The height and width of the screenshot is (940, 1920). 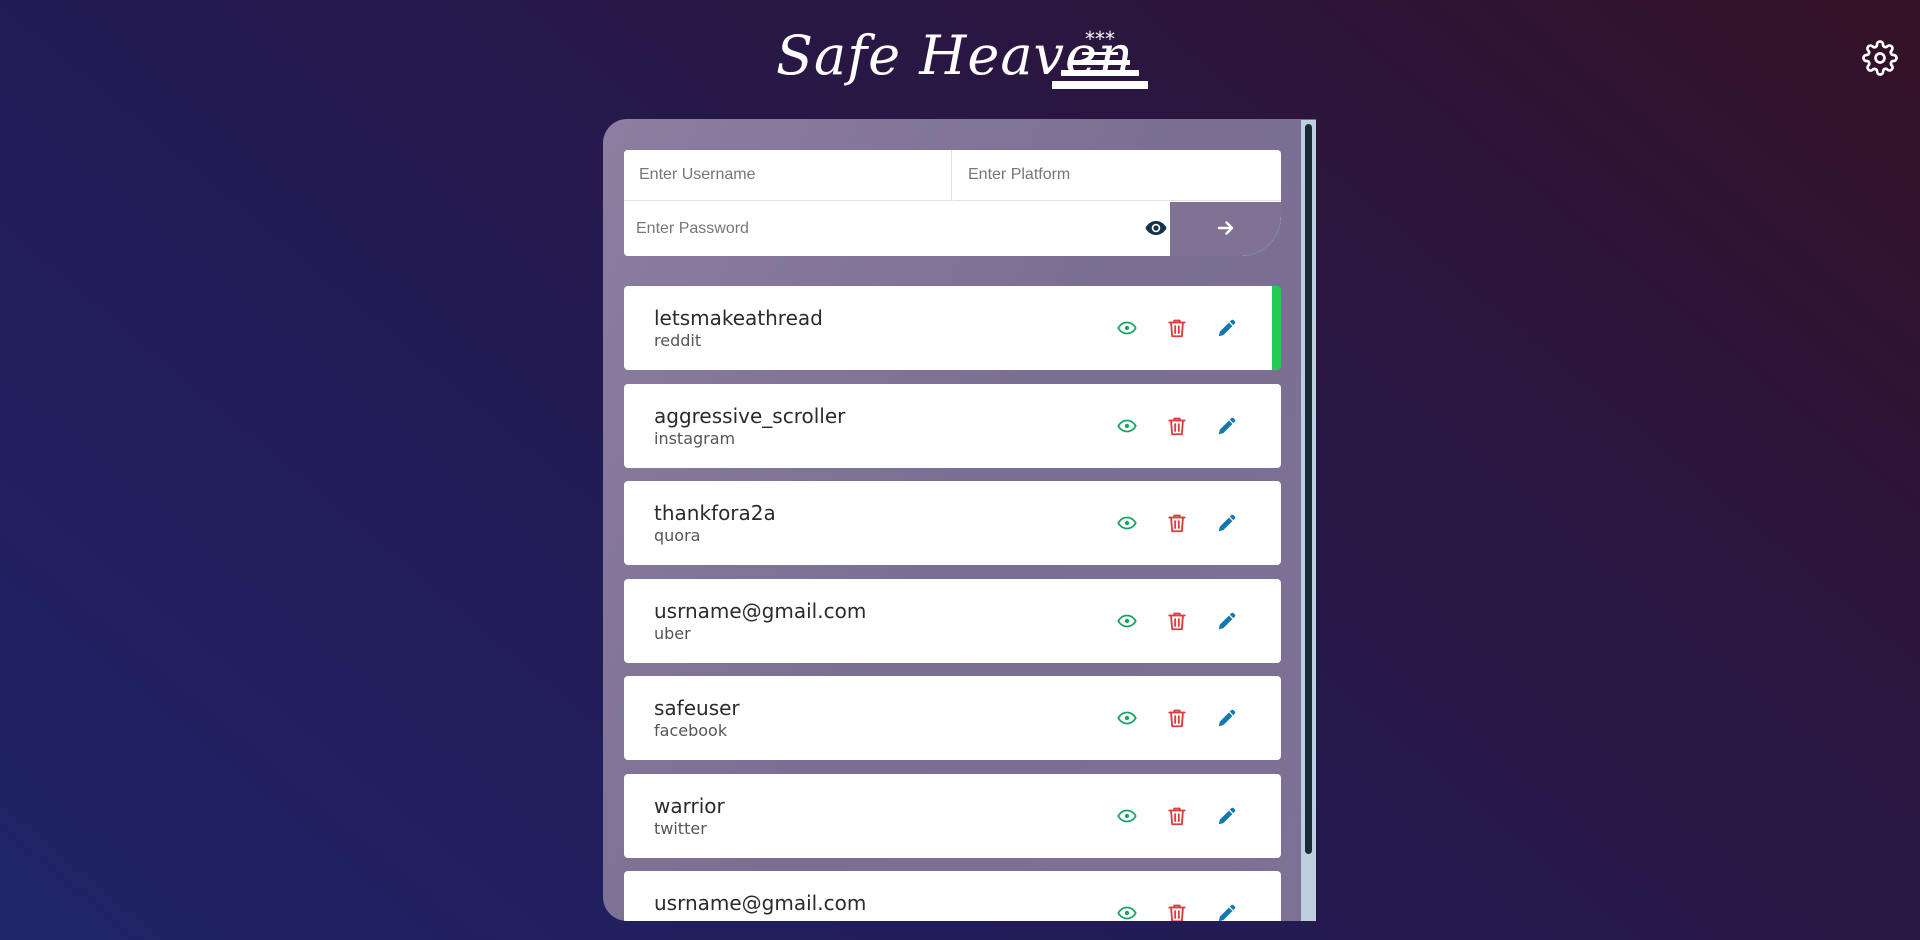 I want to click on logo-icon: ***, so click(x=1100, y=59).